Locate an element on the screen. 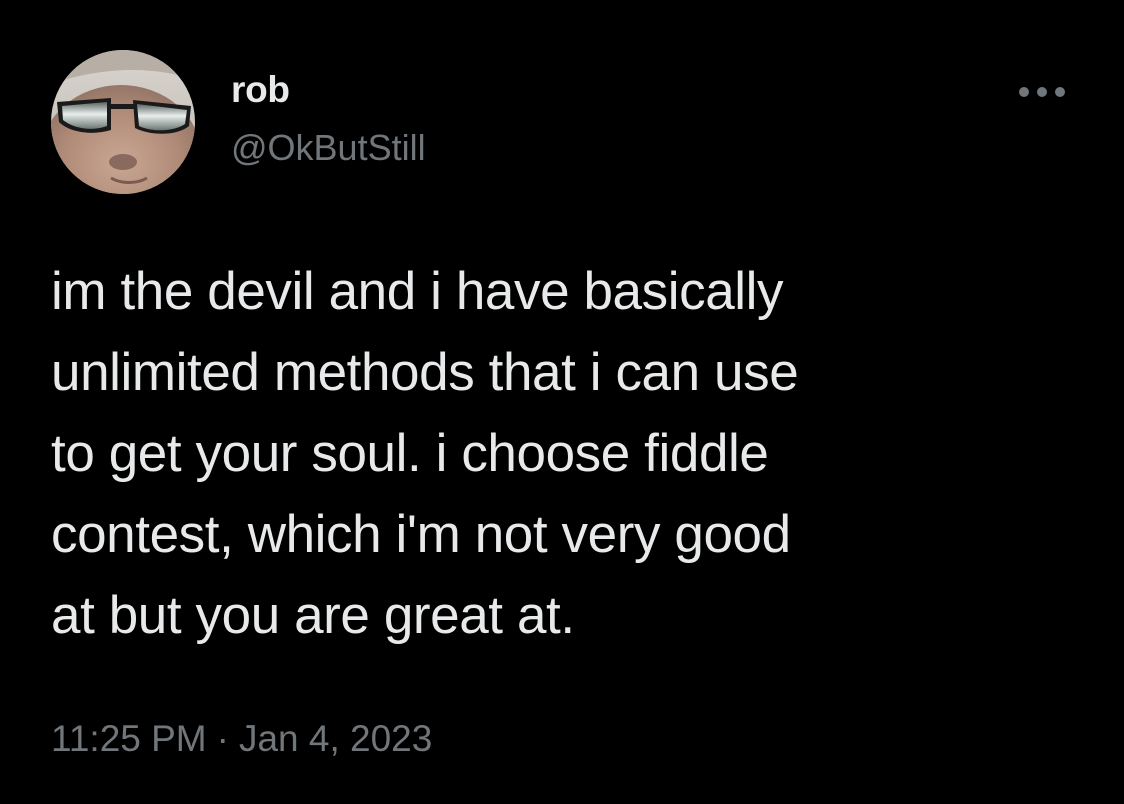  author-handle: @OkButStill is located at coordinates (328, 148).